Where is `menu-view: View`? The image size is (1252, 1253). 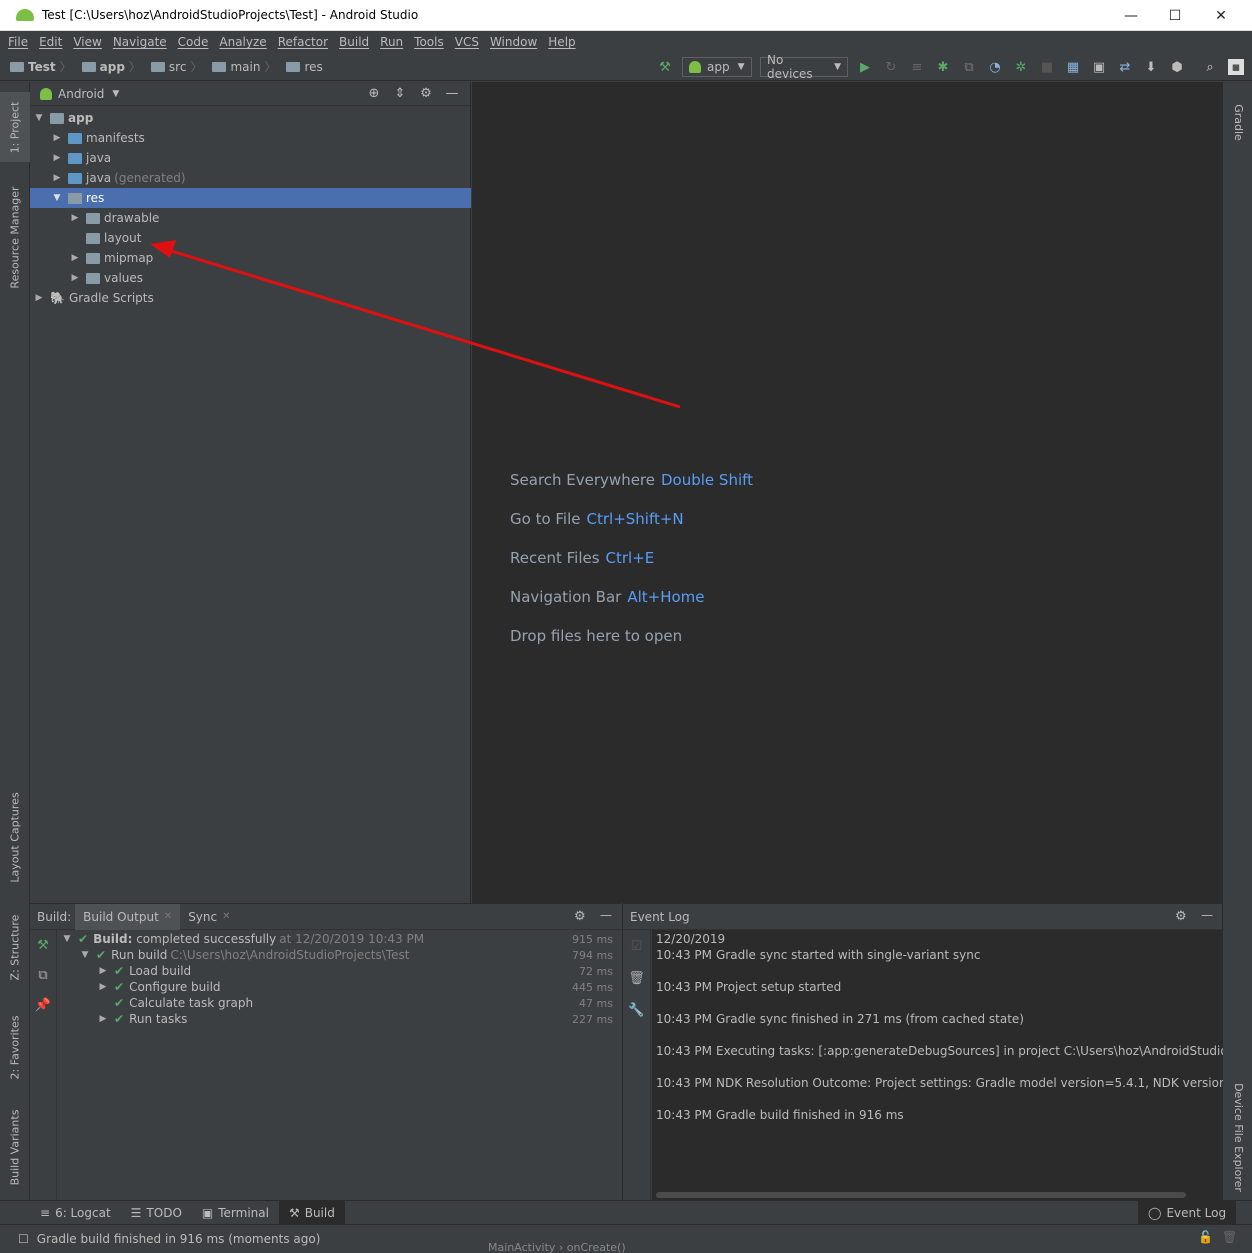 menu-view: View is located at coordinates (87, 42).